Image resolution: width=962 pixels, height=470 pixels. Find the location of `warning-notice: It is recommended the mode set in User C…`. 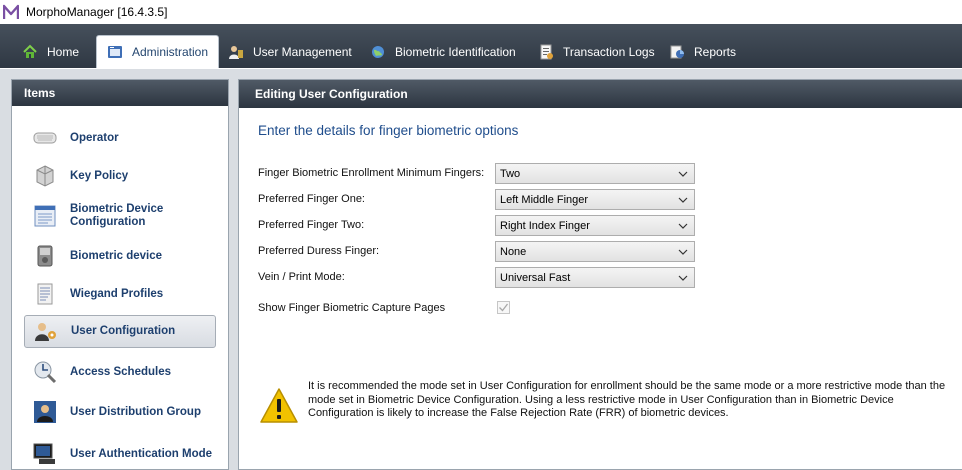

warning-notice: It is recommended the mode set in User C… is located at coordinates (609, 403).